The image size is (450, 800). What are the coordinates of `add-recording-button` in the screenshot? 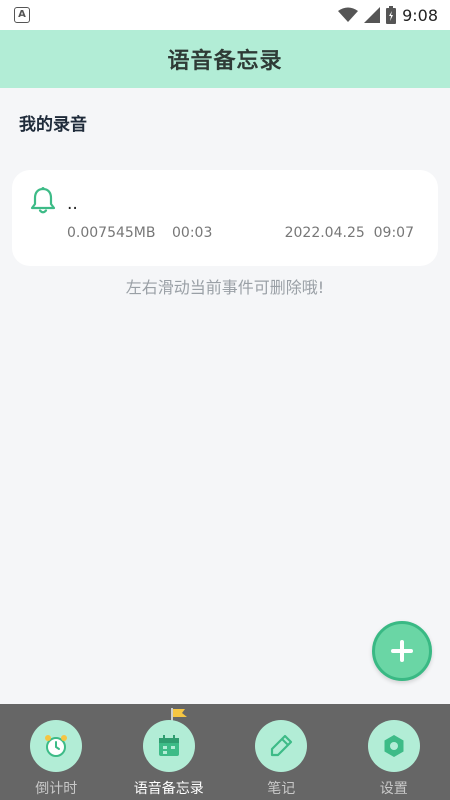 It's located at (402, 651).